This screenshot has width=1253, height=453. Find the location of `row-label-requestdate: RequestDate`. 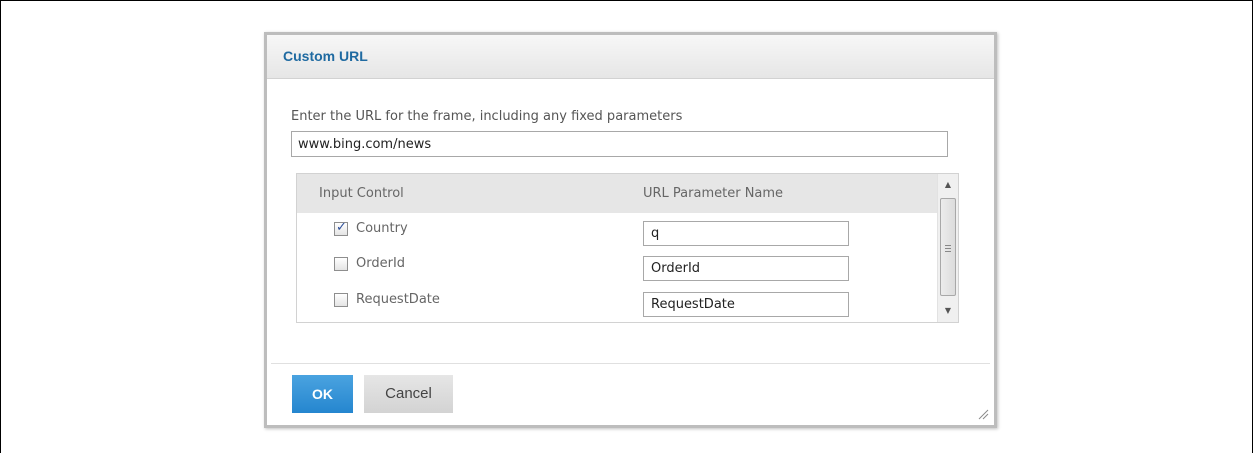

row-label-requestdate: RequestDate is located at coordinates (398, 299).